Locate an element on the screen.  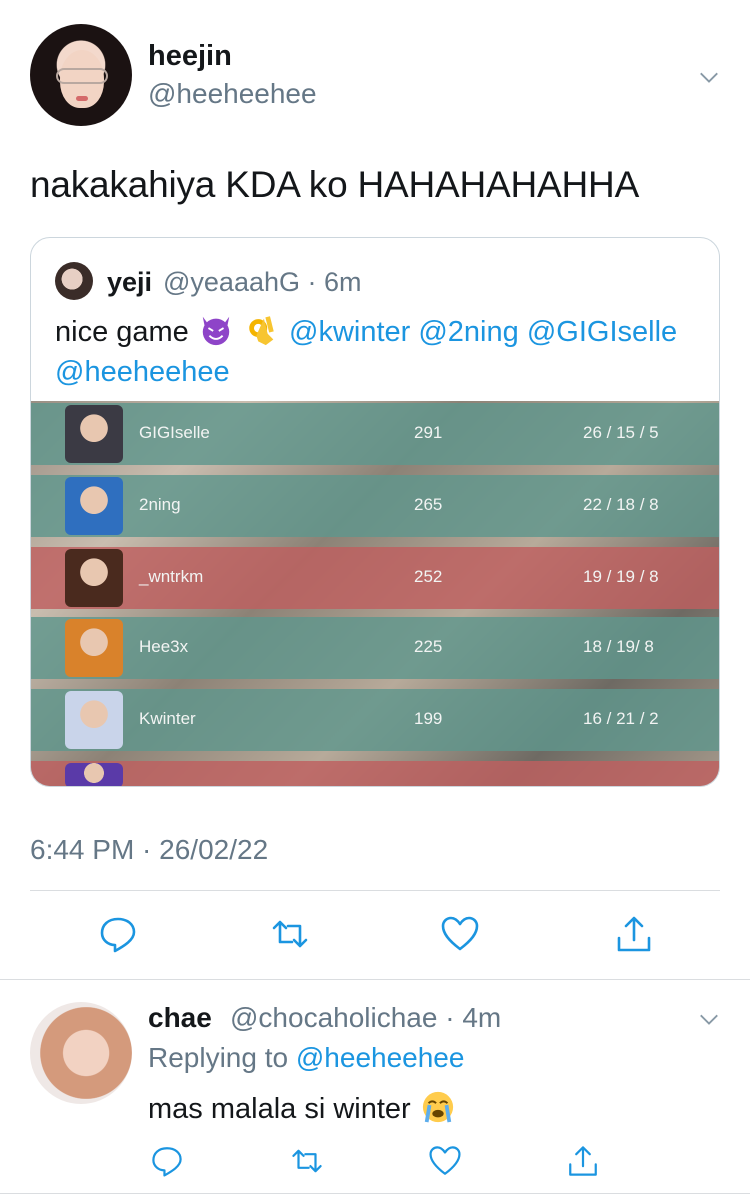
player-score: 291 is located at coordinates (428, 432).